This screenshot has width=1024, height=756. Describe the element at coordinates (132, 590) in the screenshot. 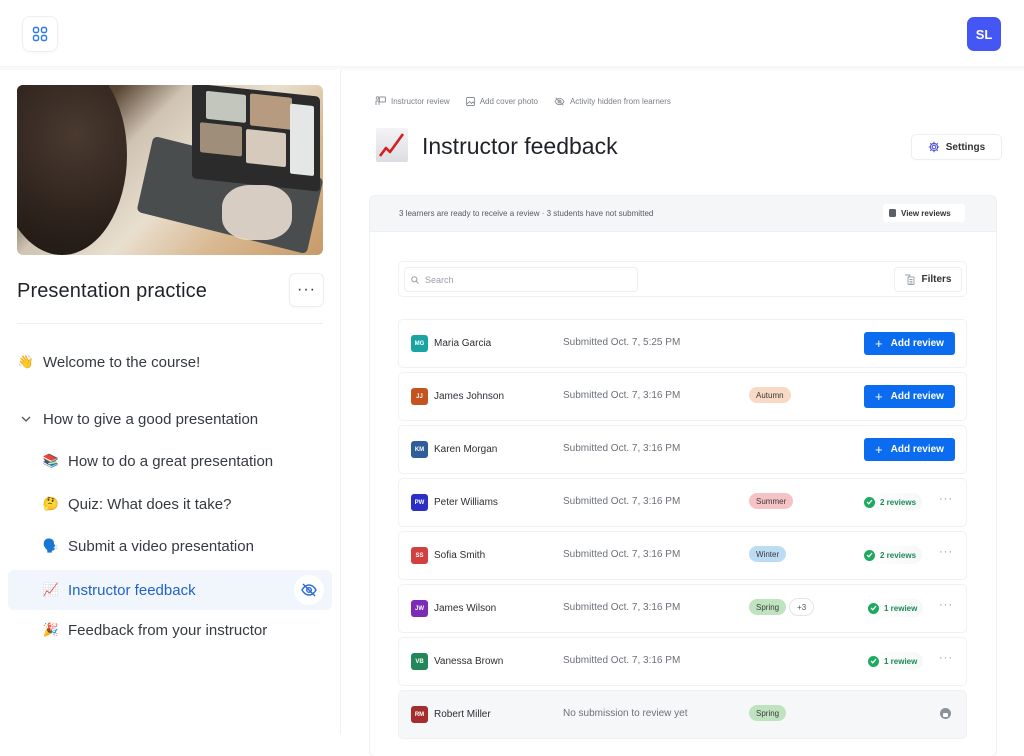

I see `sidebar-item-label: Instructor feedback` at that location.